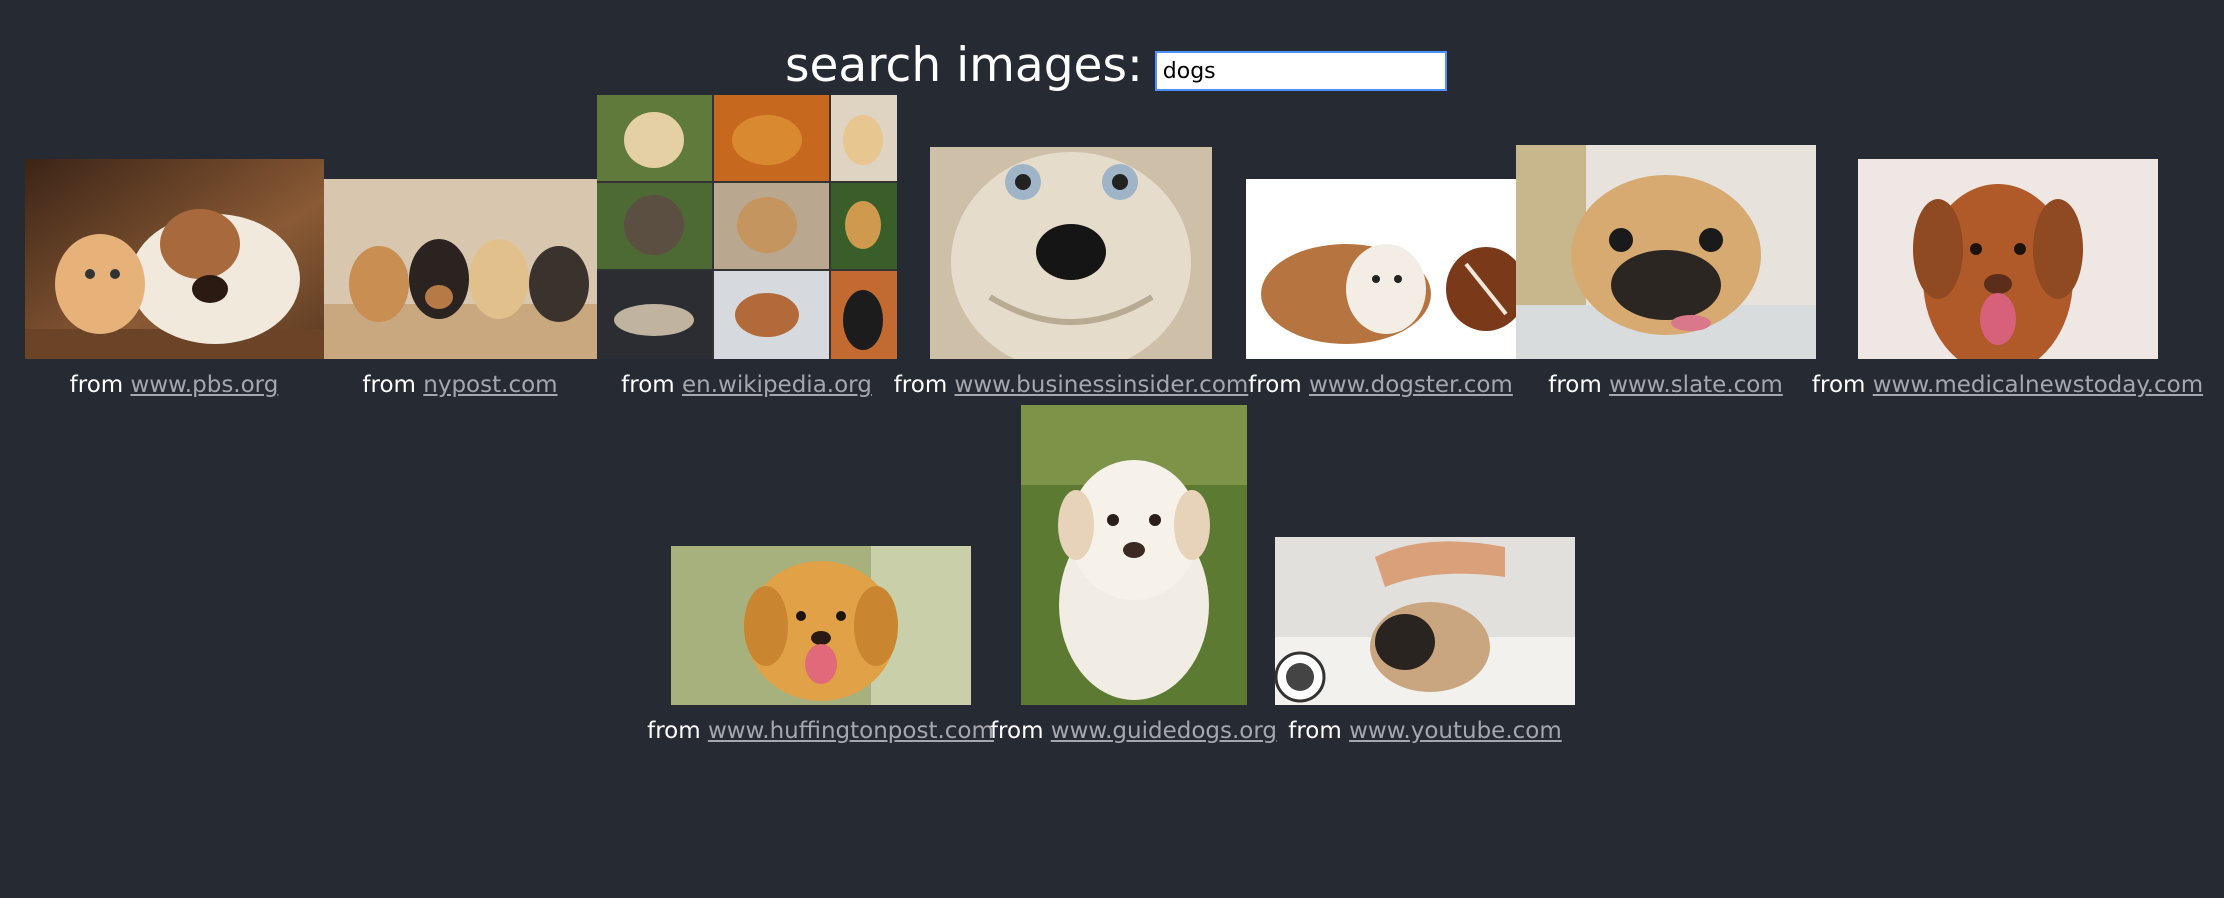 The height and width of the screenshot is (898, 2224). I want to click on source-link: www.pbs.org, so click(204, 385).